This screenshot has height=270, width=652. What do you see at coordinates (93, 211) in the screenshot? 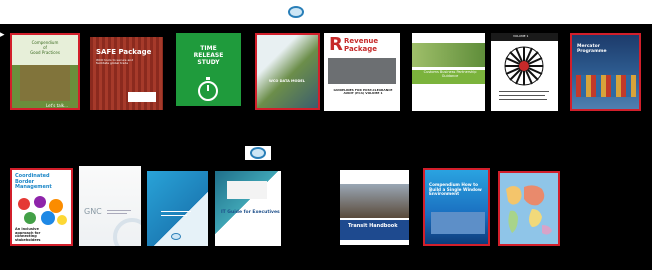
I see `book-title: GNC` at bounding box center [93, 211].